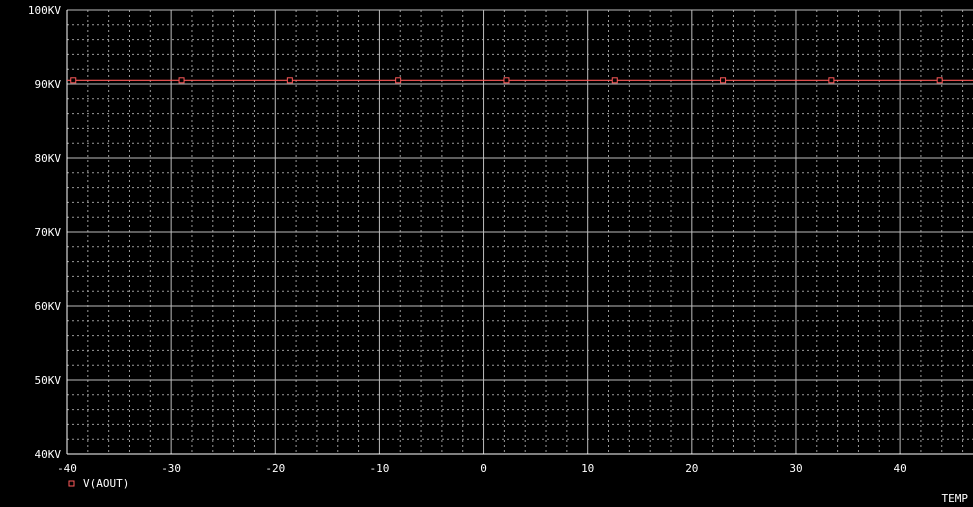 Image resolution: width=973 pixels, height=507 pixels. What do you see at coordinates (587, 468) in the screenshot?
I see `x-tick-label: 10` at bounding box center [587, 468].